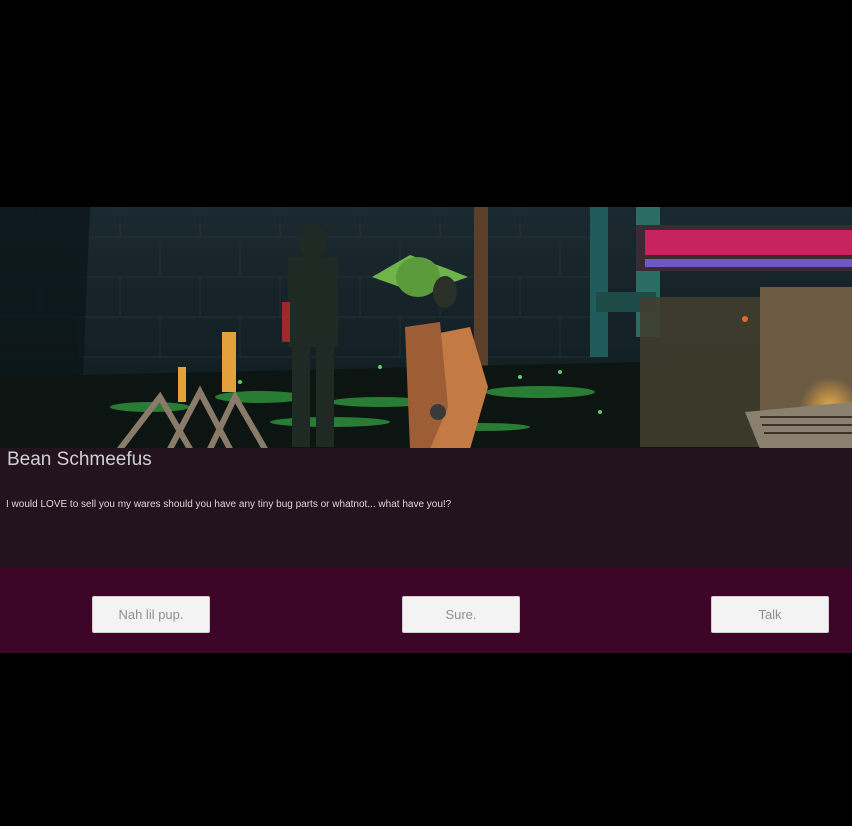  What do you see at coordinates (79, 459) in the screenshot?
I see `speaker-name: Bean Schmeefus` at bounding box center [79, 459].